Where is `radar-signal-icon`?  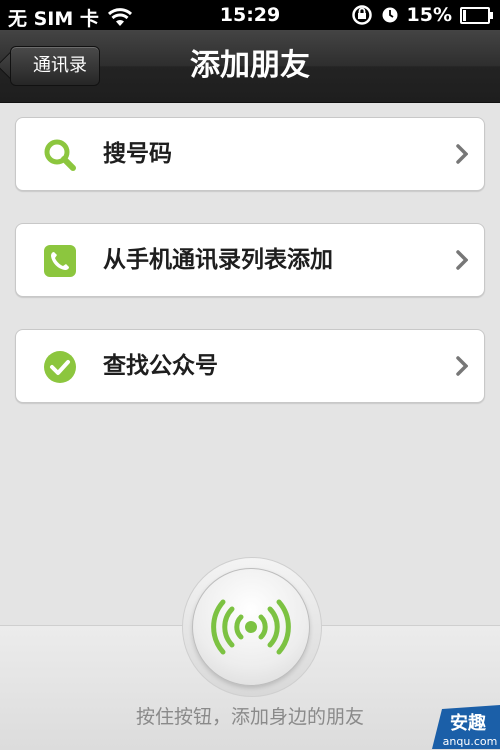
radar-signal-icon is located at coordinates (251, 627).